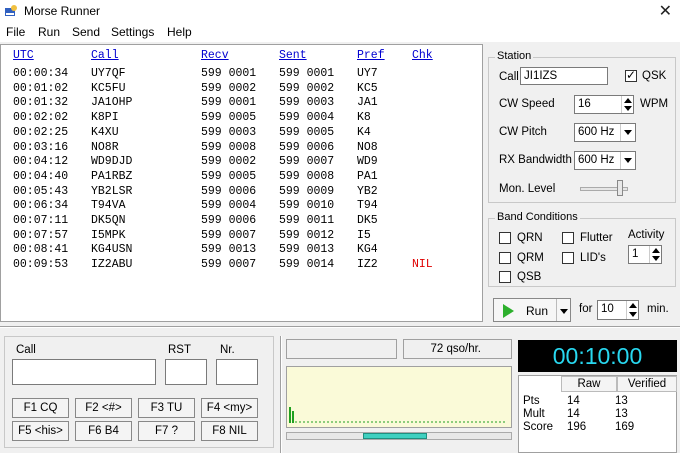 Image resolution: width=680 pixels, height=453 pixels. Describe the element at coordinates (340, 11) in the screenshot. I see `title-bar: Morse Runner ✕` at that location.